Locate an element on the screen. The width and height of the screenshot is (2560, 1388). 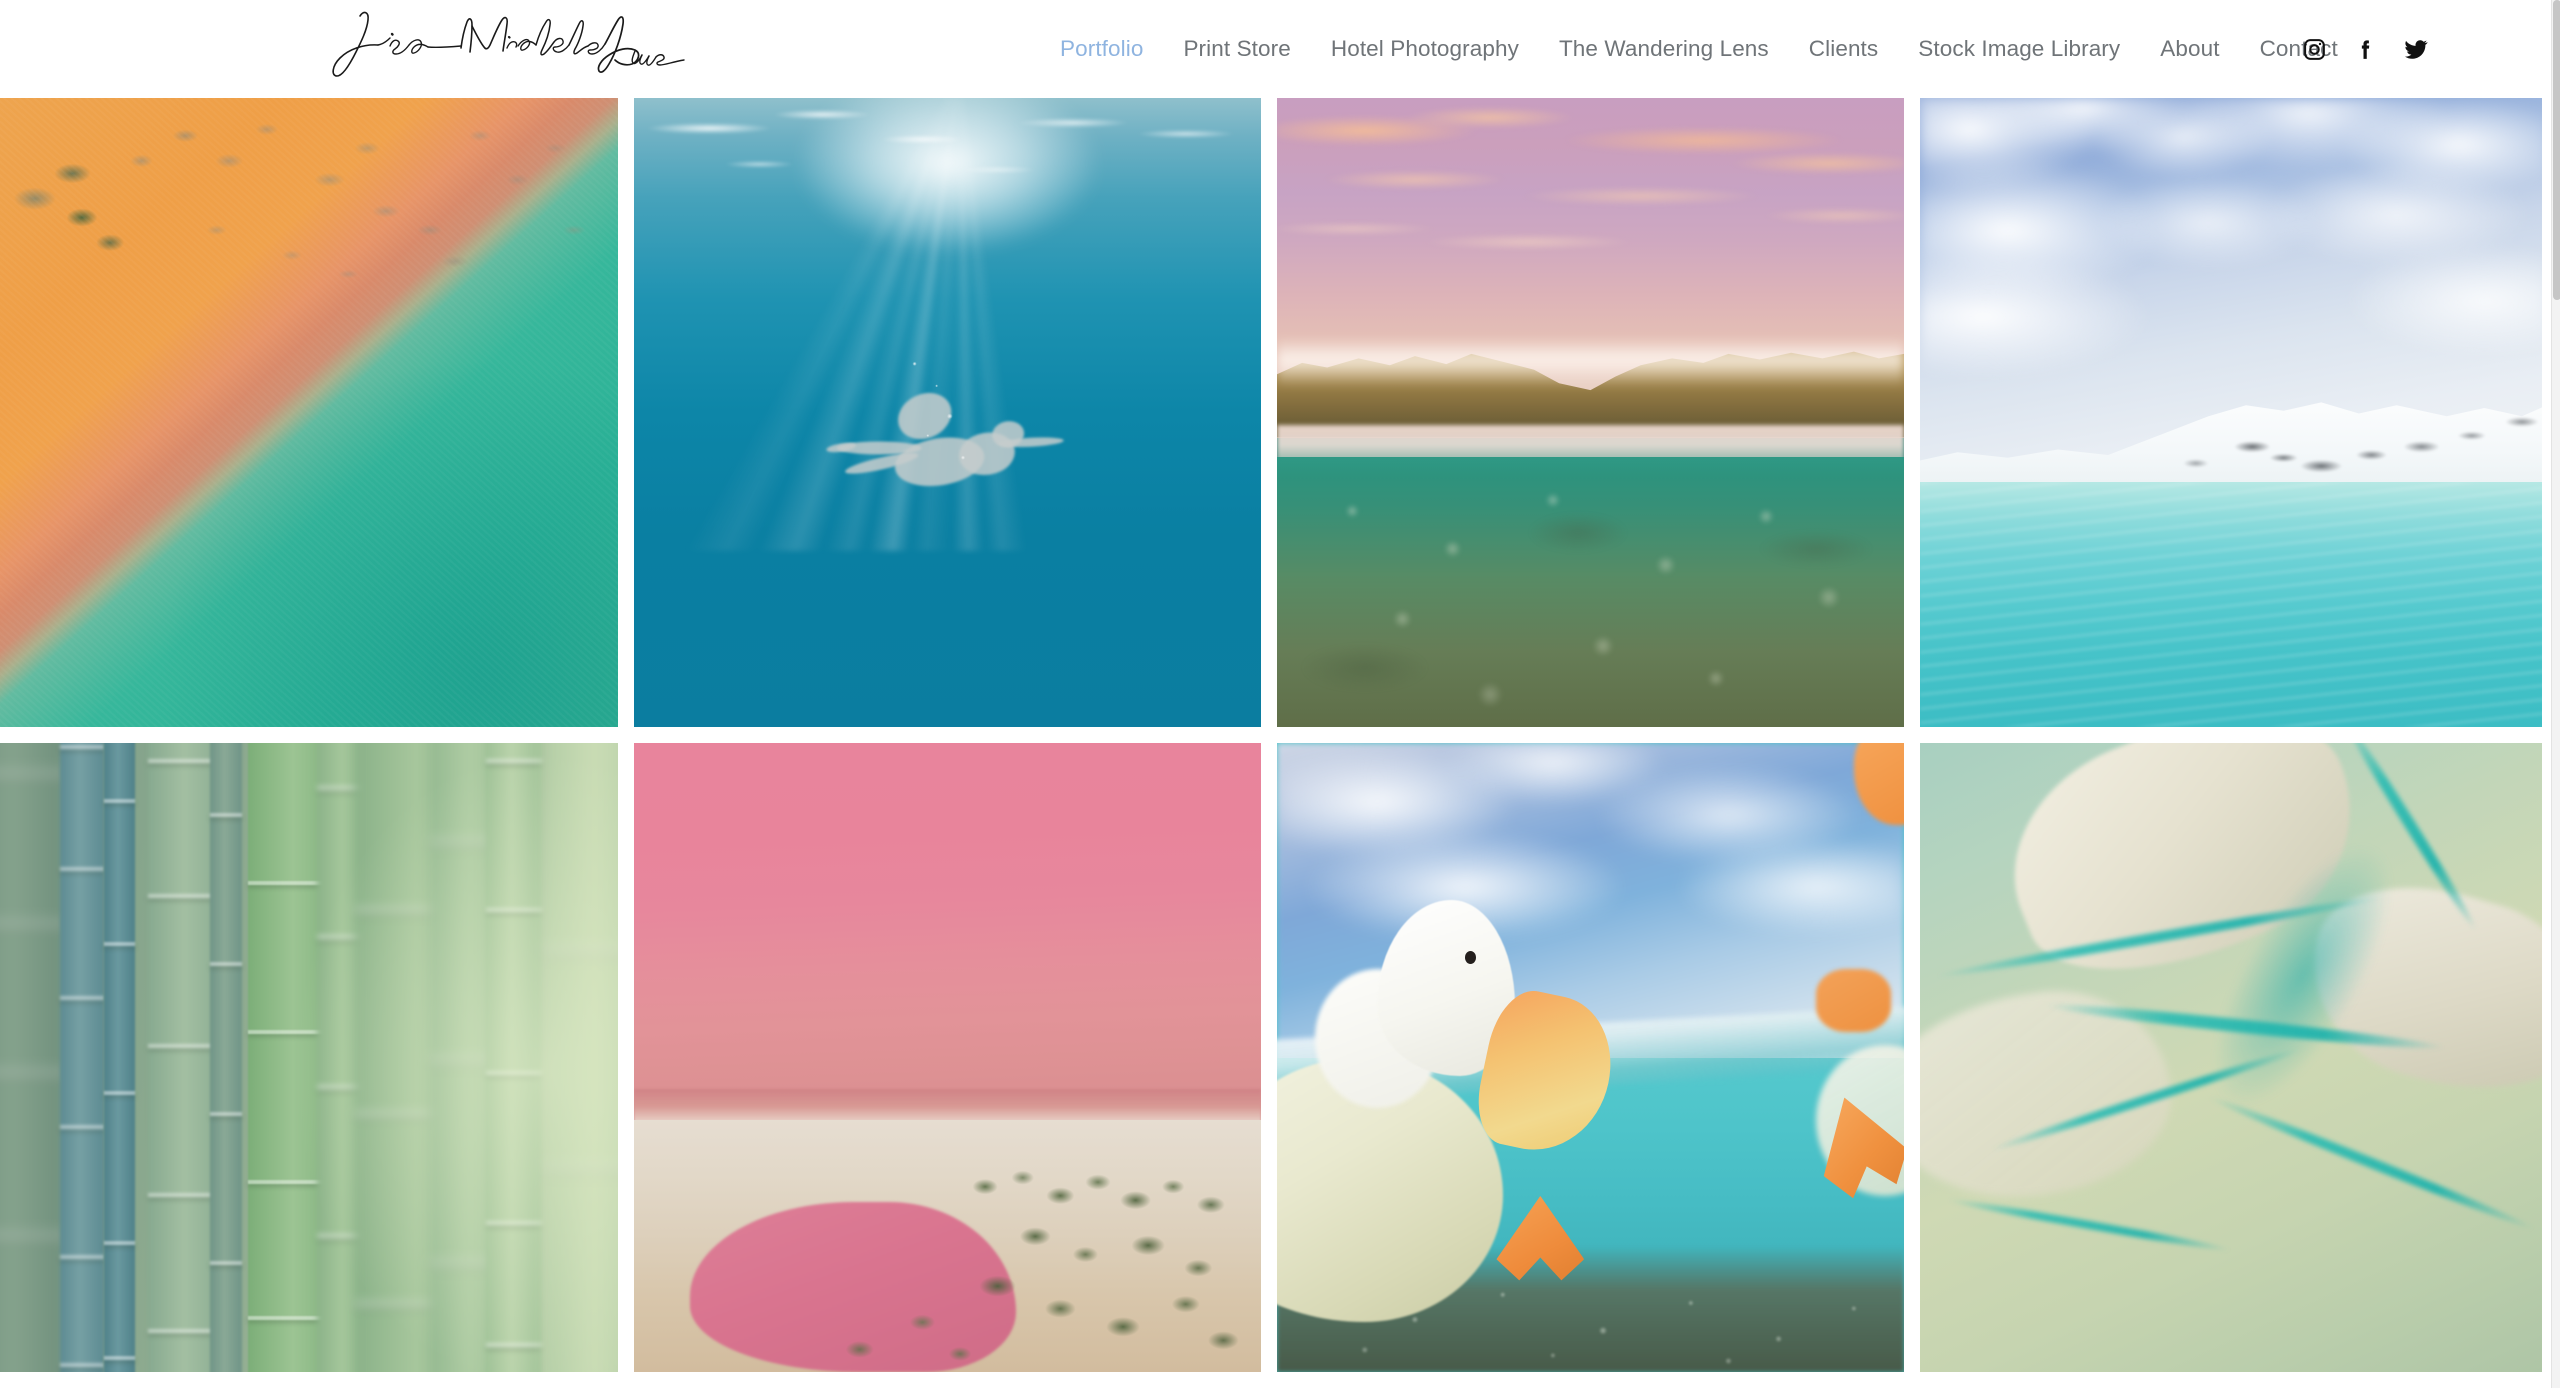
social-links is located at coordinates (2365, 49).